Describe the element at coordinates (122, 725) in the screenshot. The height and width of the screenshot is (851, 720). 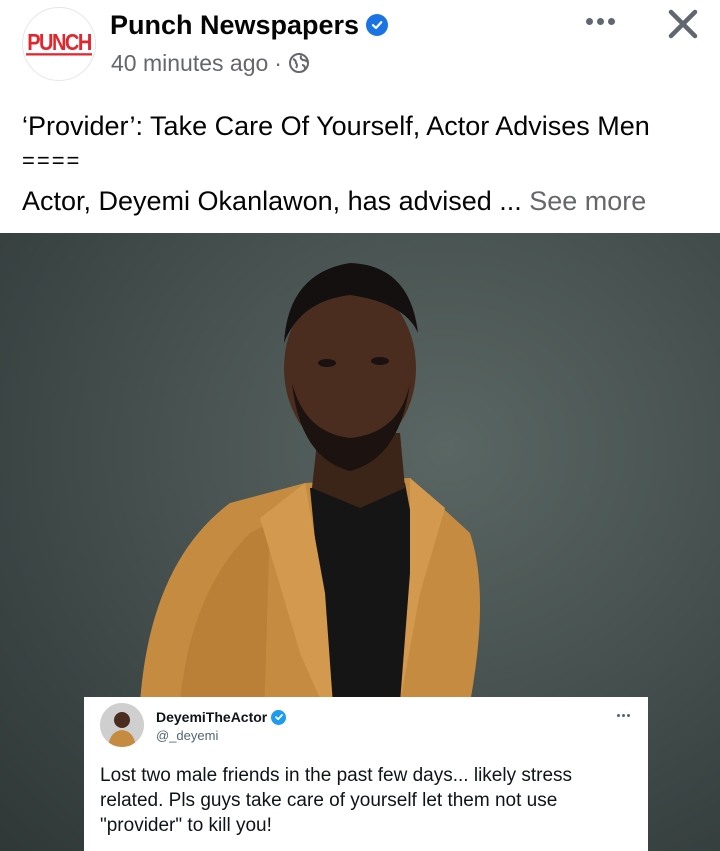
I see `tweet-avatar` at that location.